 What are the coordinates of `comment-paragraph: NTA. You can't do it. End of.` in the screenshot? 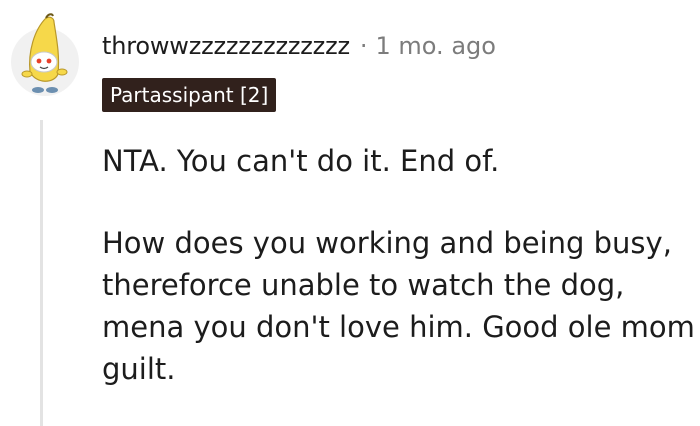 It's located at (301, 161).